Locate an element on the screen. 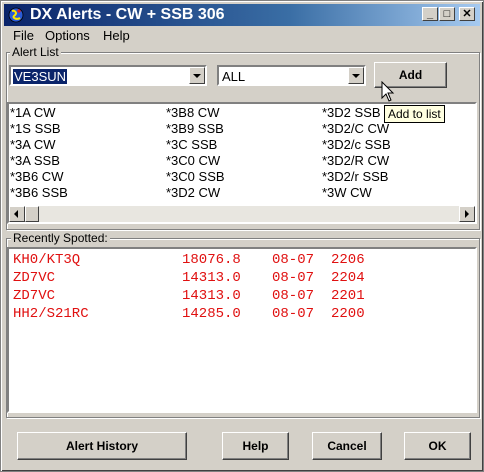  list-item: *3C0 SSB is located at coordinates (195, 177).